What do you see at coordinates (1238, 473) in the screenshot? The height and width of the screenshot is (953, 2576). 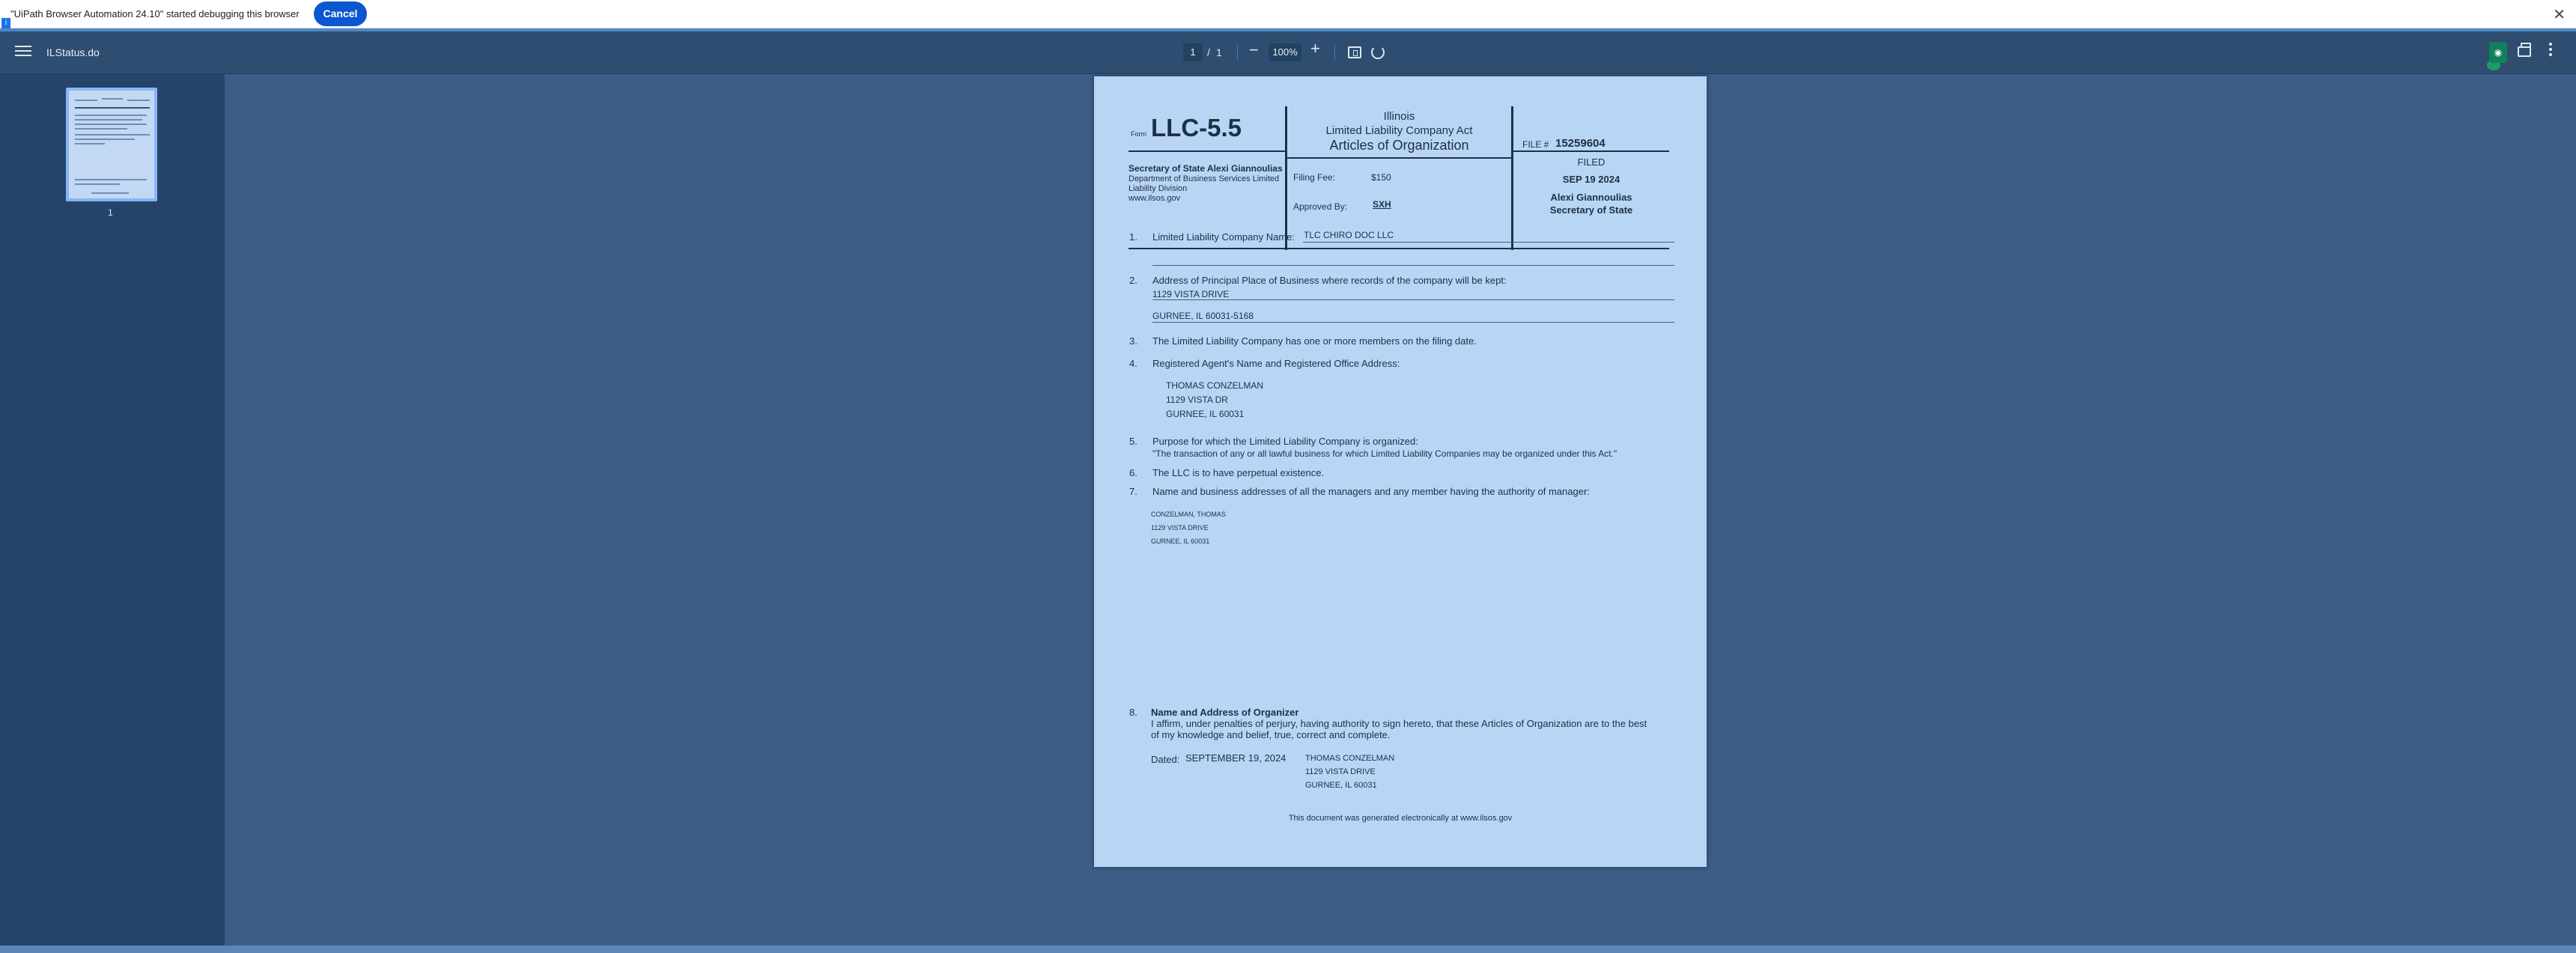 I see `item6-text: The LLC is to have perpetual existence.` at bounding box center [1238, 473].